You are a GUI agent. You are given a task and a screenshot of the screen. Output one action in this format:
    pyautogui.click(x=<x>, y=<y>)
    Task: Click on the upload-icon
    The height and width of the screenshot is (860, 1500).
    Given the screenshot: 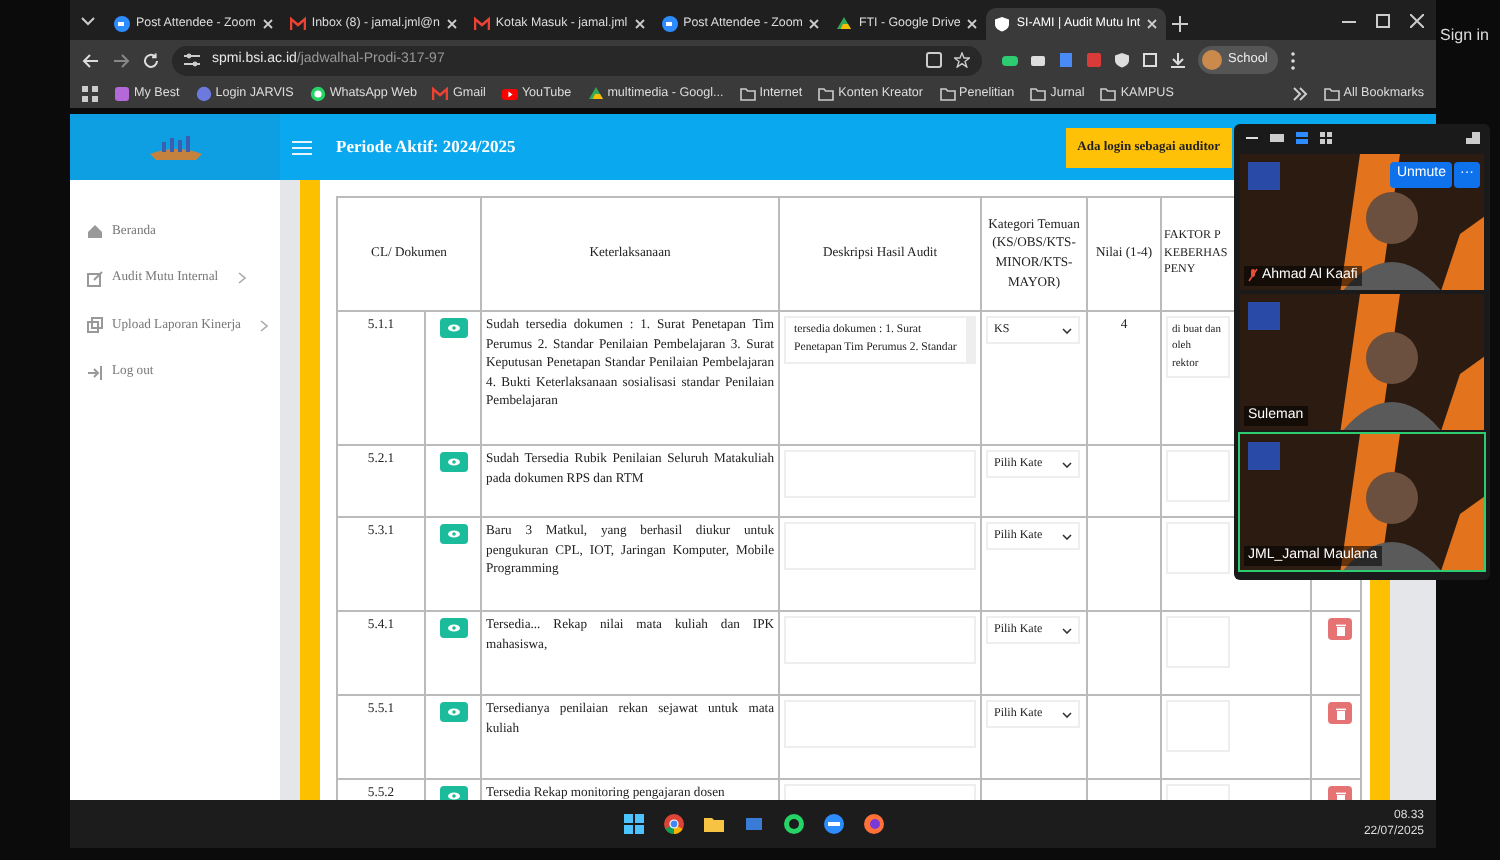 What is the action you would take?
    pyautogui.click(x=95, y=325)
    